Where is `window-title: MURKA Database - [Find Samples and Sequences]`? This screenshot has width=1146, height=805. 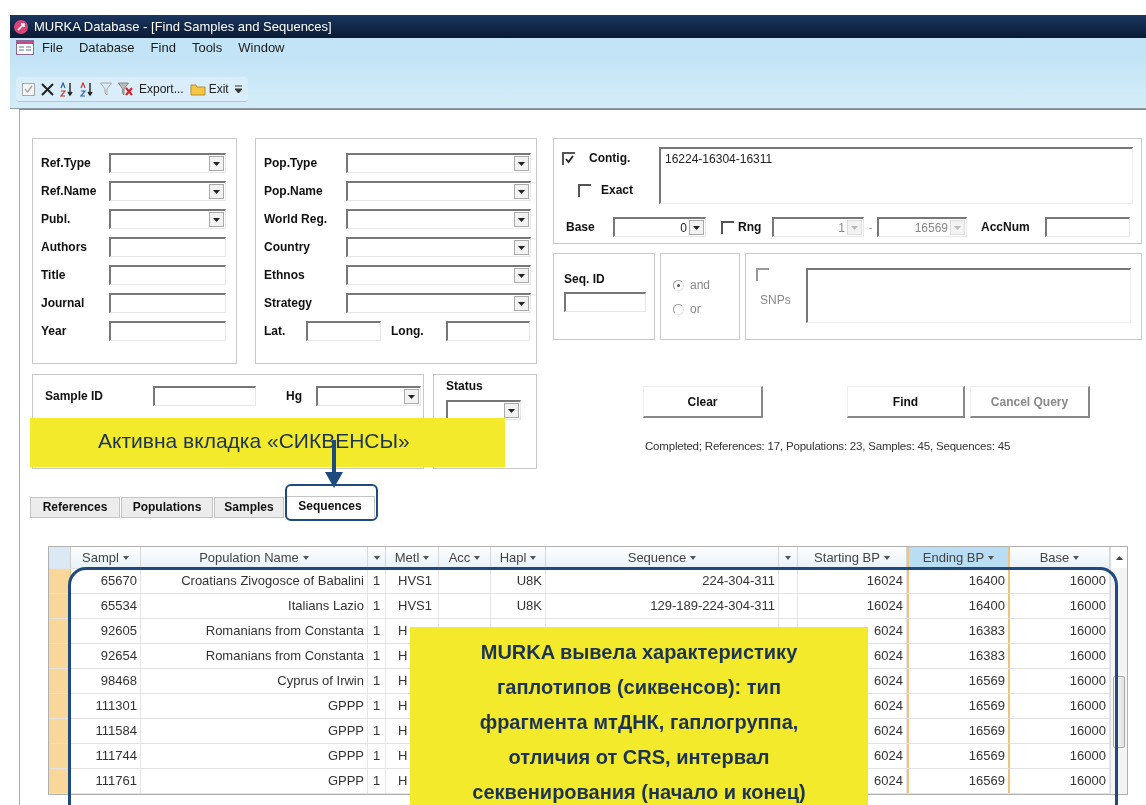 window-title: MURKA Database - [Find Samples and Sequences] is located at coordinates (183, 26).